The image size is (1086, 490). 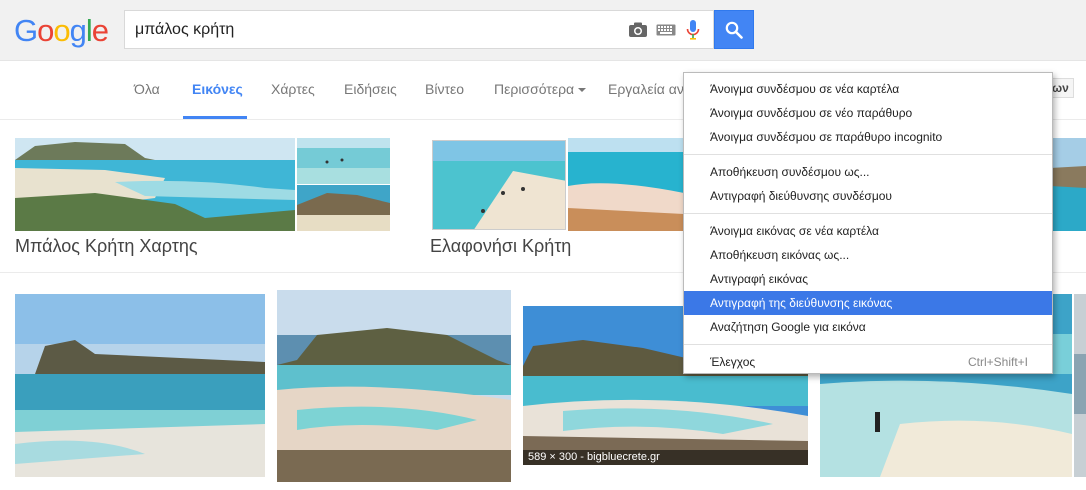 I want to click on tab-more-label: Περισσότερα, so click(x=534, y=89).